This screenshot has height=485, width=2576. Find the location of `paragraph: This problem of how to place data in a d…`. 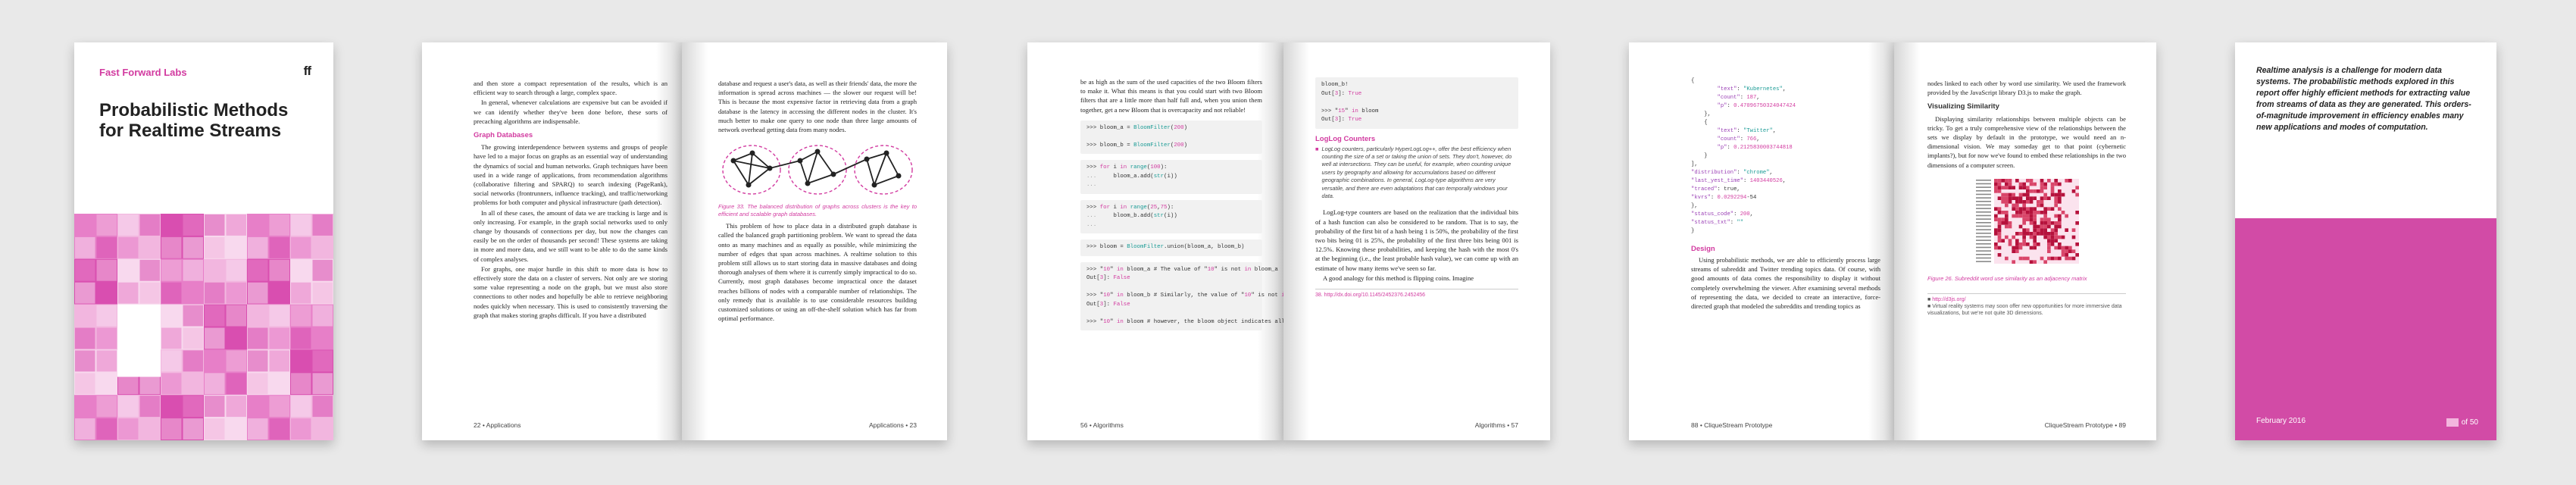

paragraph: This problem of how to place data in a d… is located at coordinates (817, 272).